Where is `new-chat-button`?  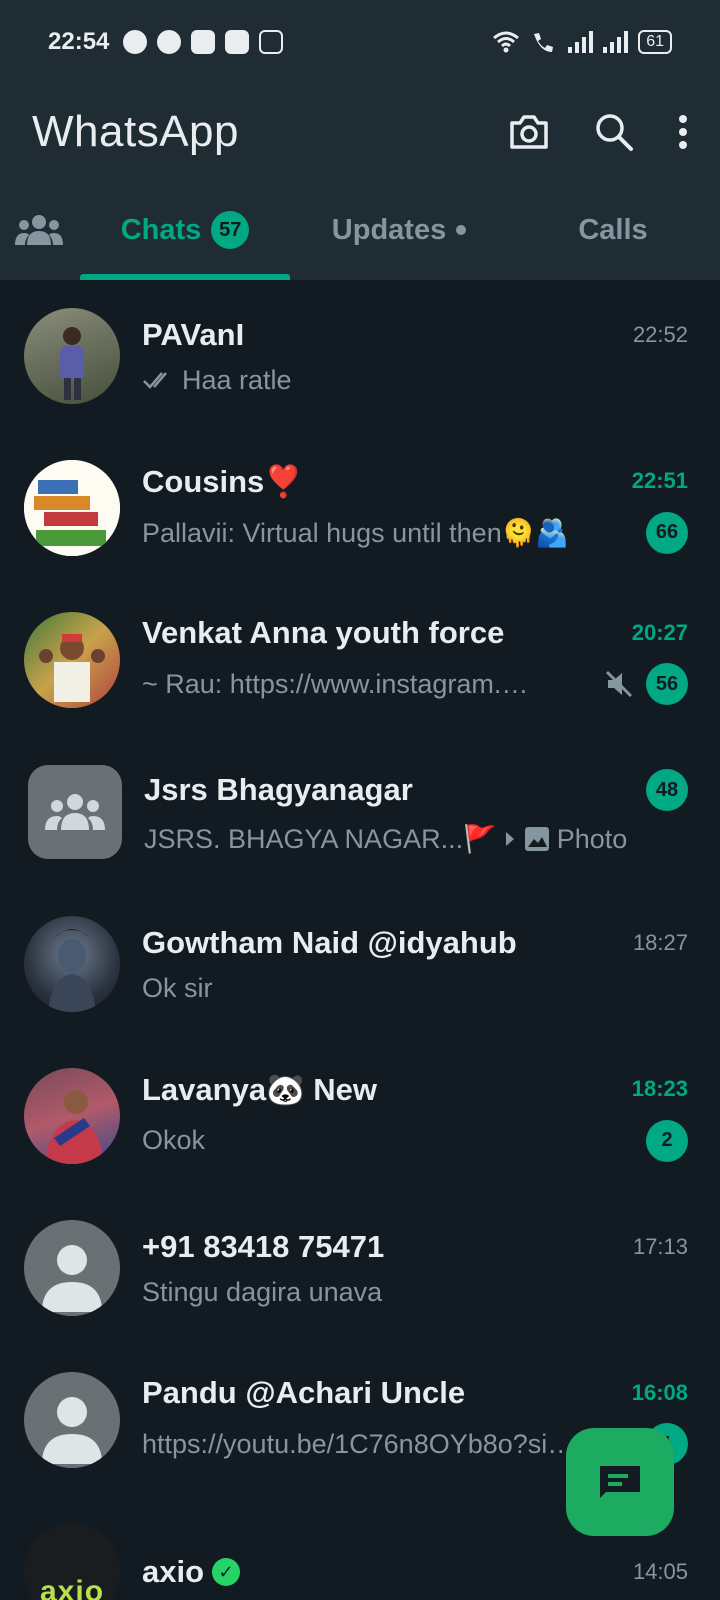 new-chat-button is located at coordinates (620, 1482).